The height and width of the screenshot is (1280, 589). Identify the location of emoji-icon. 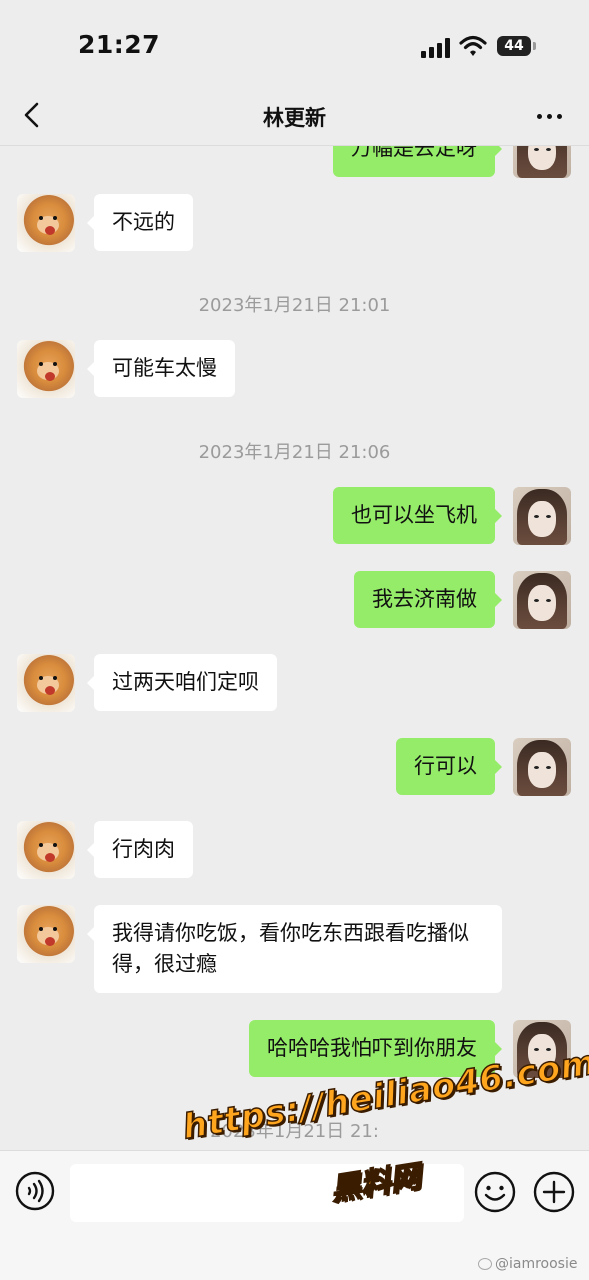
(495, 1192).